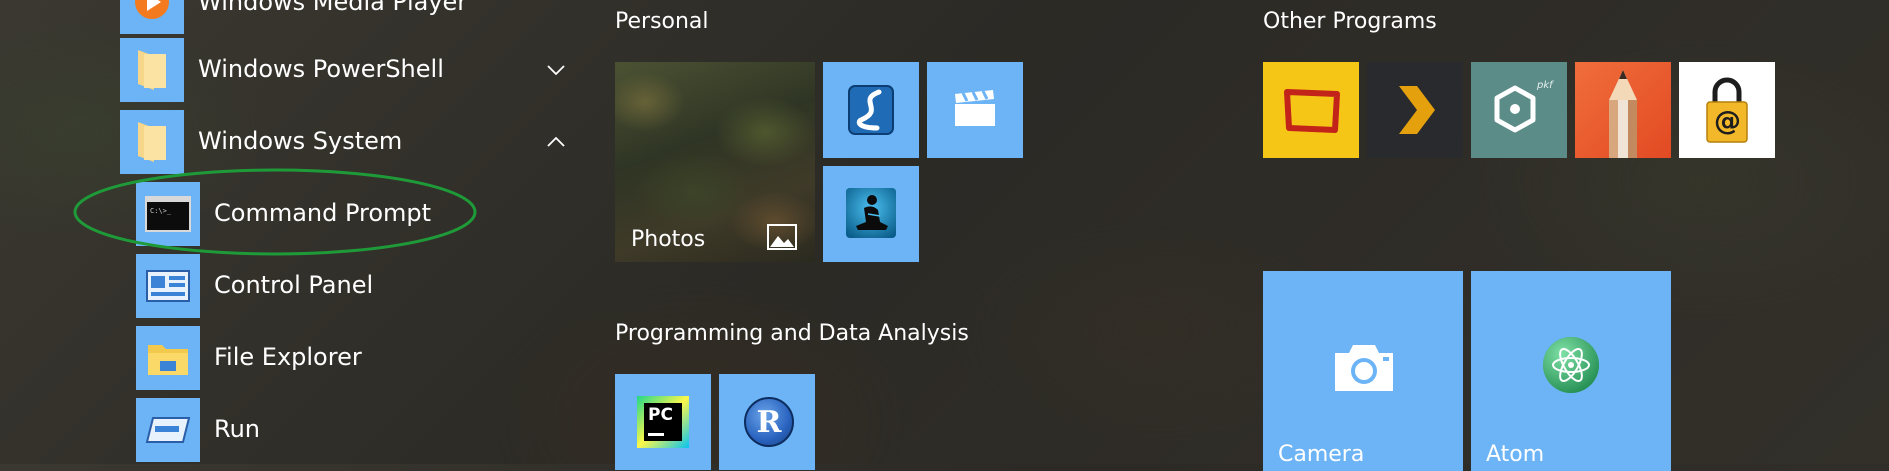 The height and width of the screenshot is (471, 1889). I want to click on plex-icon, so click(1417, 110).